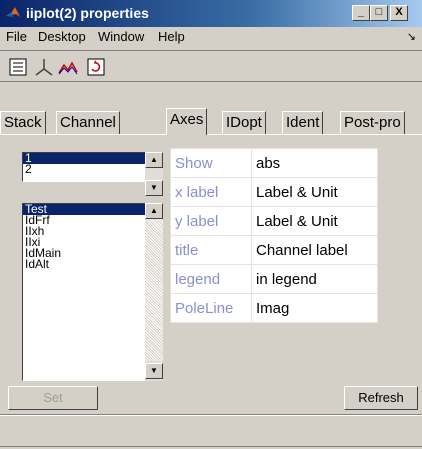 The image size is (422, 449). Describe the element at coordinates (211, 121) in the screenshot. I see `tab-strip: Stack Channel Axes IDopt Ident Post-pro` at that location.